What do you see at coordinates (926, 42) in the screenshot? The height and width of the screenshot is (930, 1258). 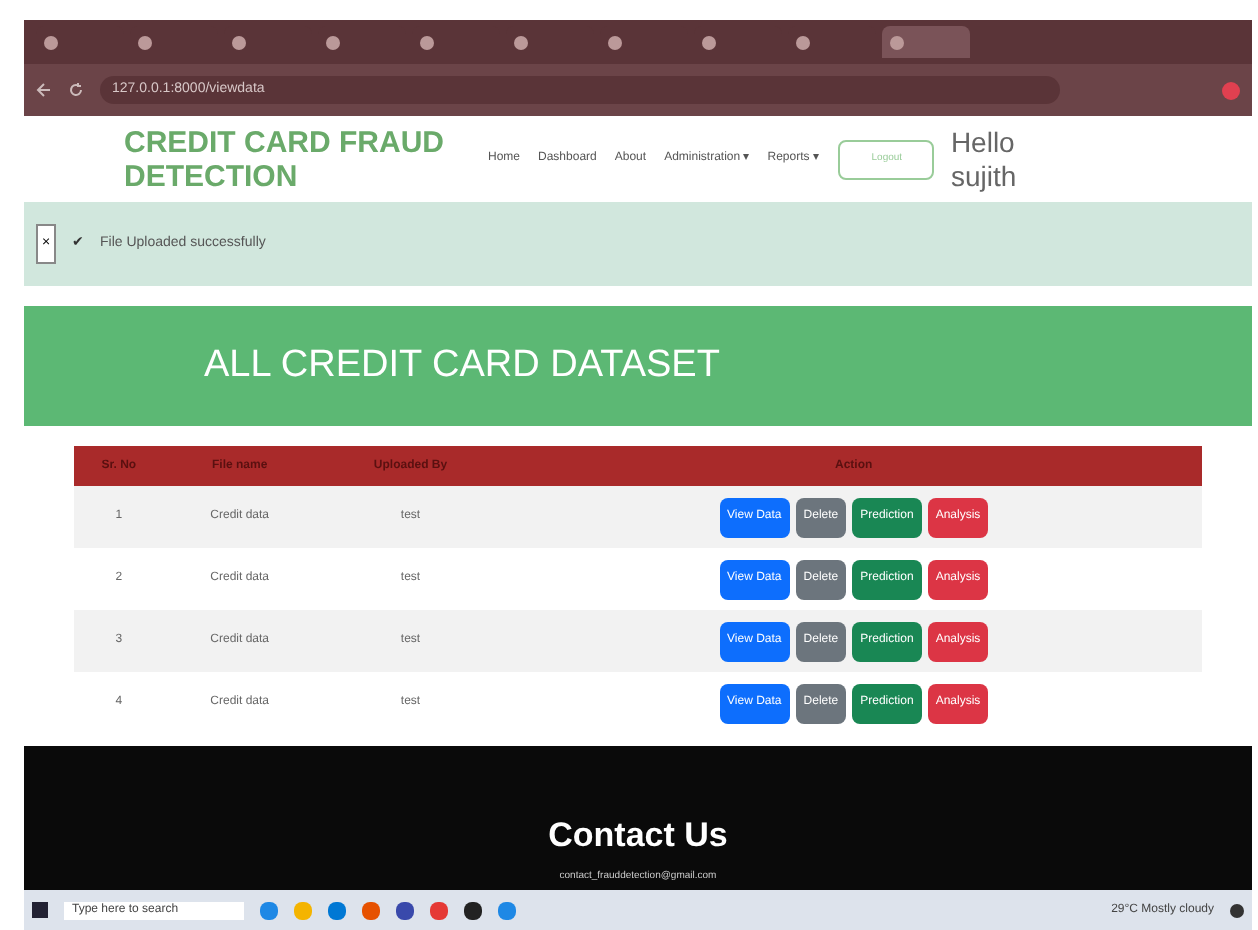 I see `browser-tab` at bounding box center [926, 42].